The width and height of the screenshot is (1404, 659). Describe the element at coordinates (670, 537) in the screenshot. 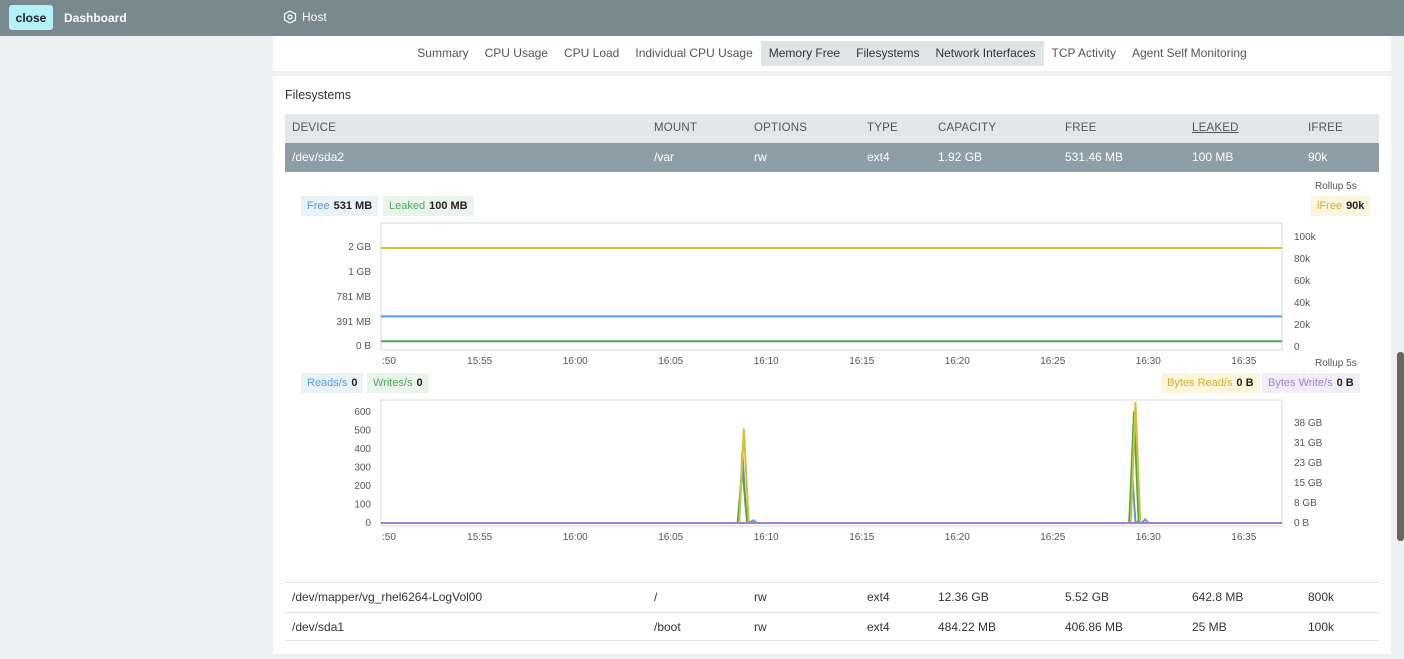

I see `chart2-x-tick: 16:05` at that location.